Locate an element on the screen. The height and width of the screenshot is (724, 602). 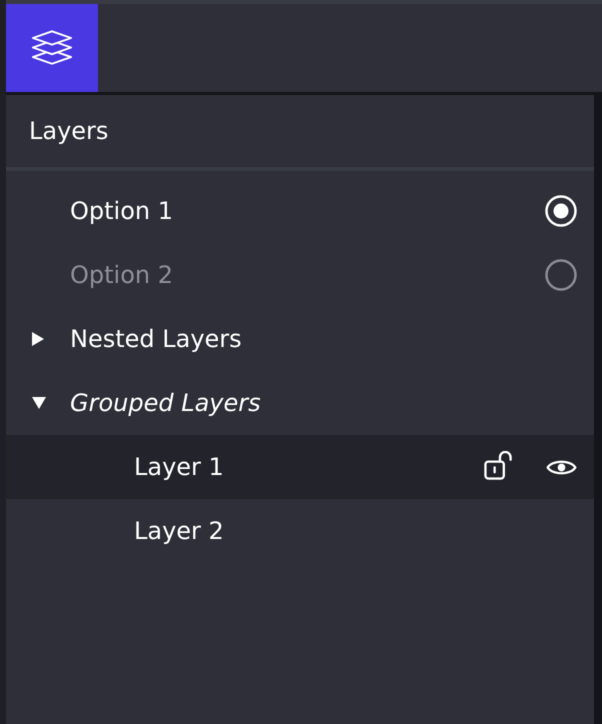
caret-down-icon is located at coordinates (39, 403).